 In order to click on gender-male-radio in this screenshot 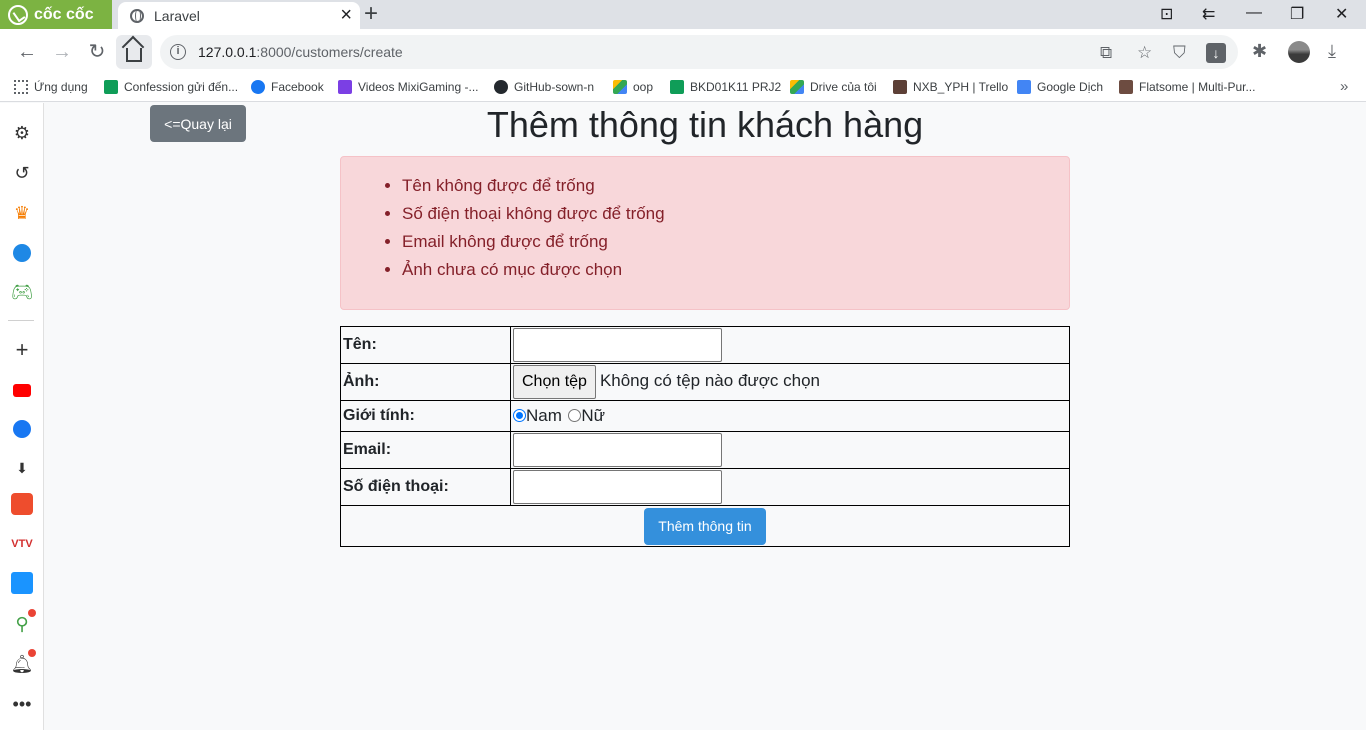, I will do `click(519, 415)`.